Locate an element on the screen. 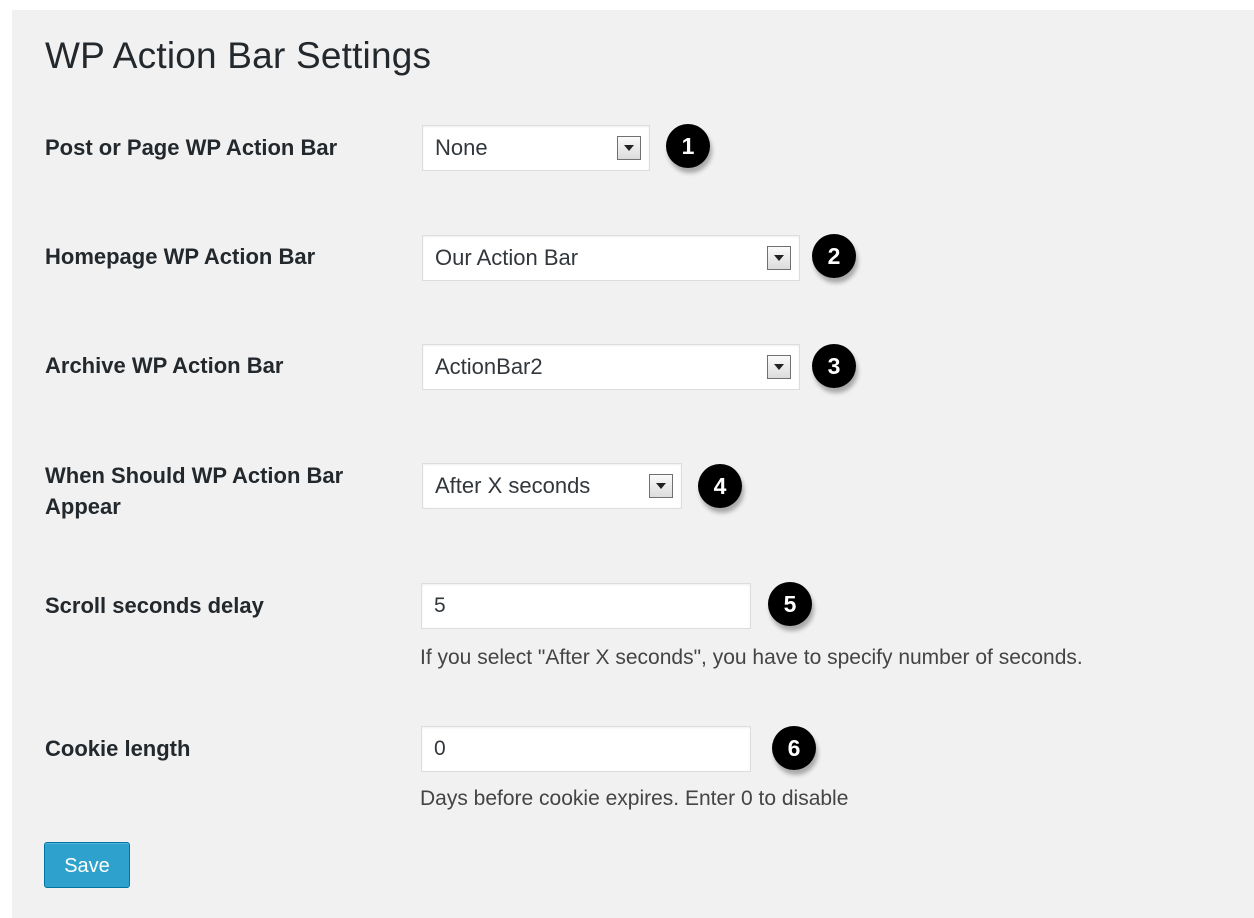 Image resolution: width=1254 pixels, height=918 pixels. select-value: Our Action Bar is located at coordinates (507, 257).